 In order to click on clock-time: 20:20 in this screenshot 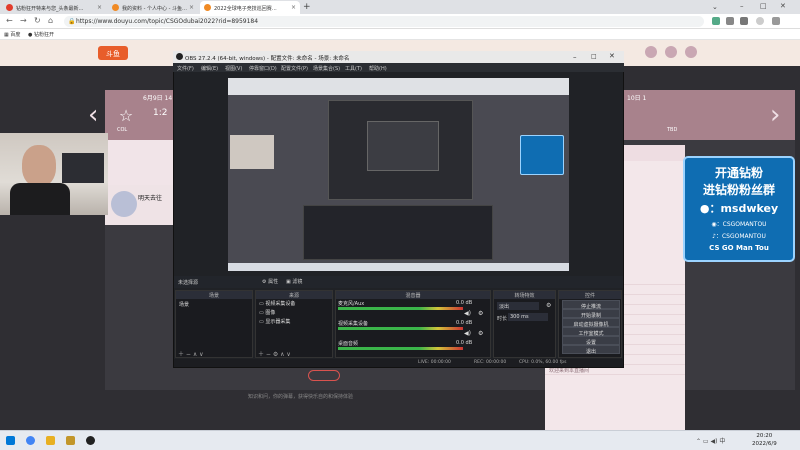, I will do `click(764, 436)`.